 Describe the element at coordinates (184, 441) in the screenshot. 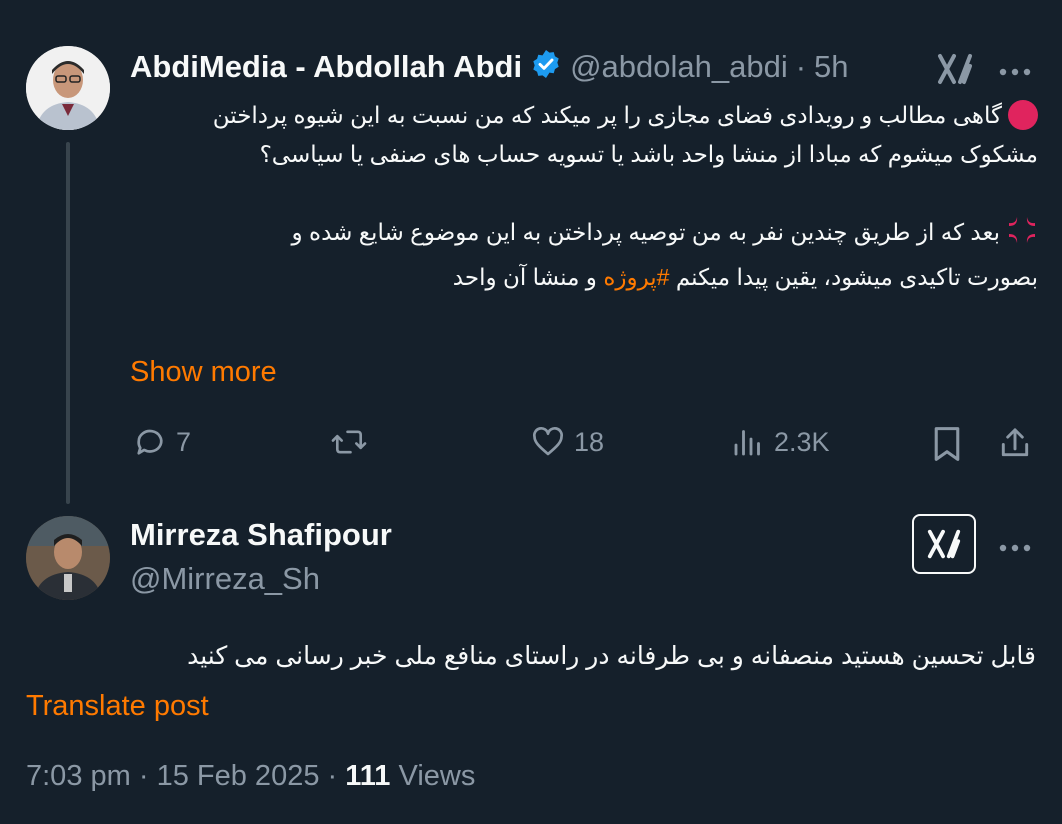

I see `reply-count: 7` at that location.